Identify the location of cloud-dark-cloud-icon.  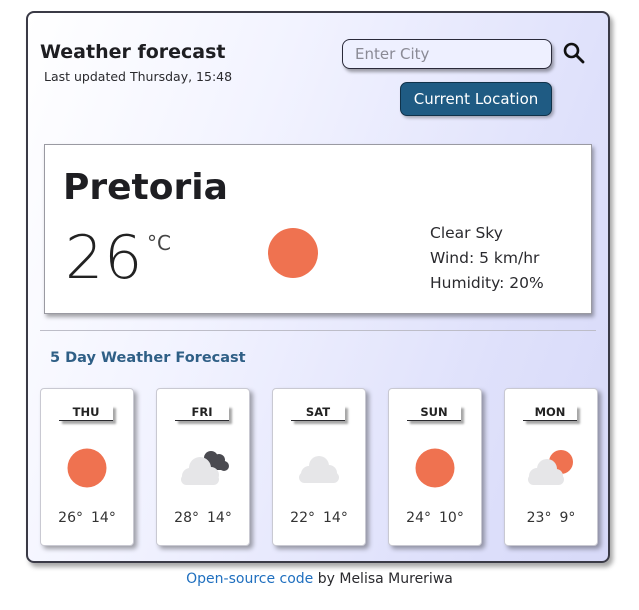
(205, 468).